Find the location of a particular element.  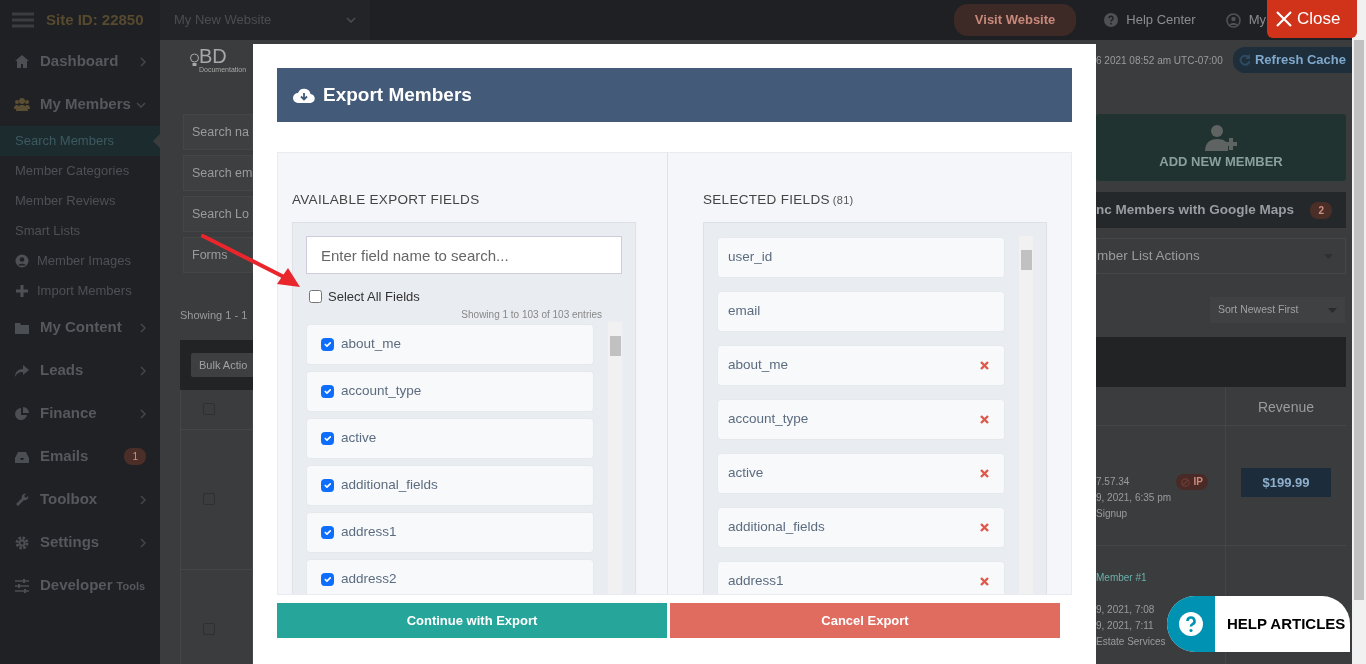

field-option: additional_fields is located at coordinates (450, 485).